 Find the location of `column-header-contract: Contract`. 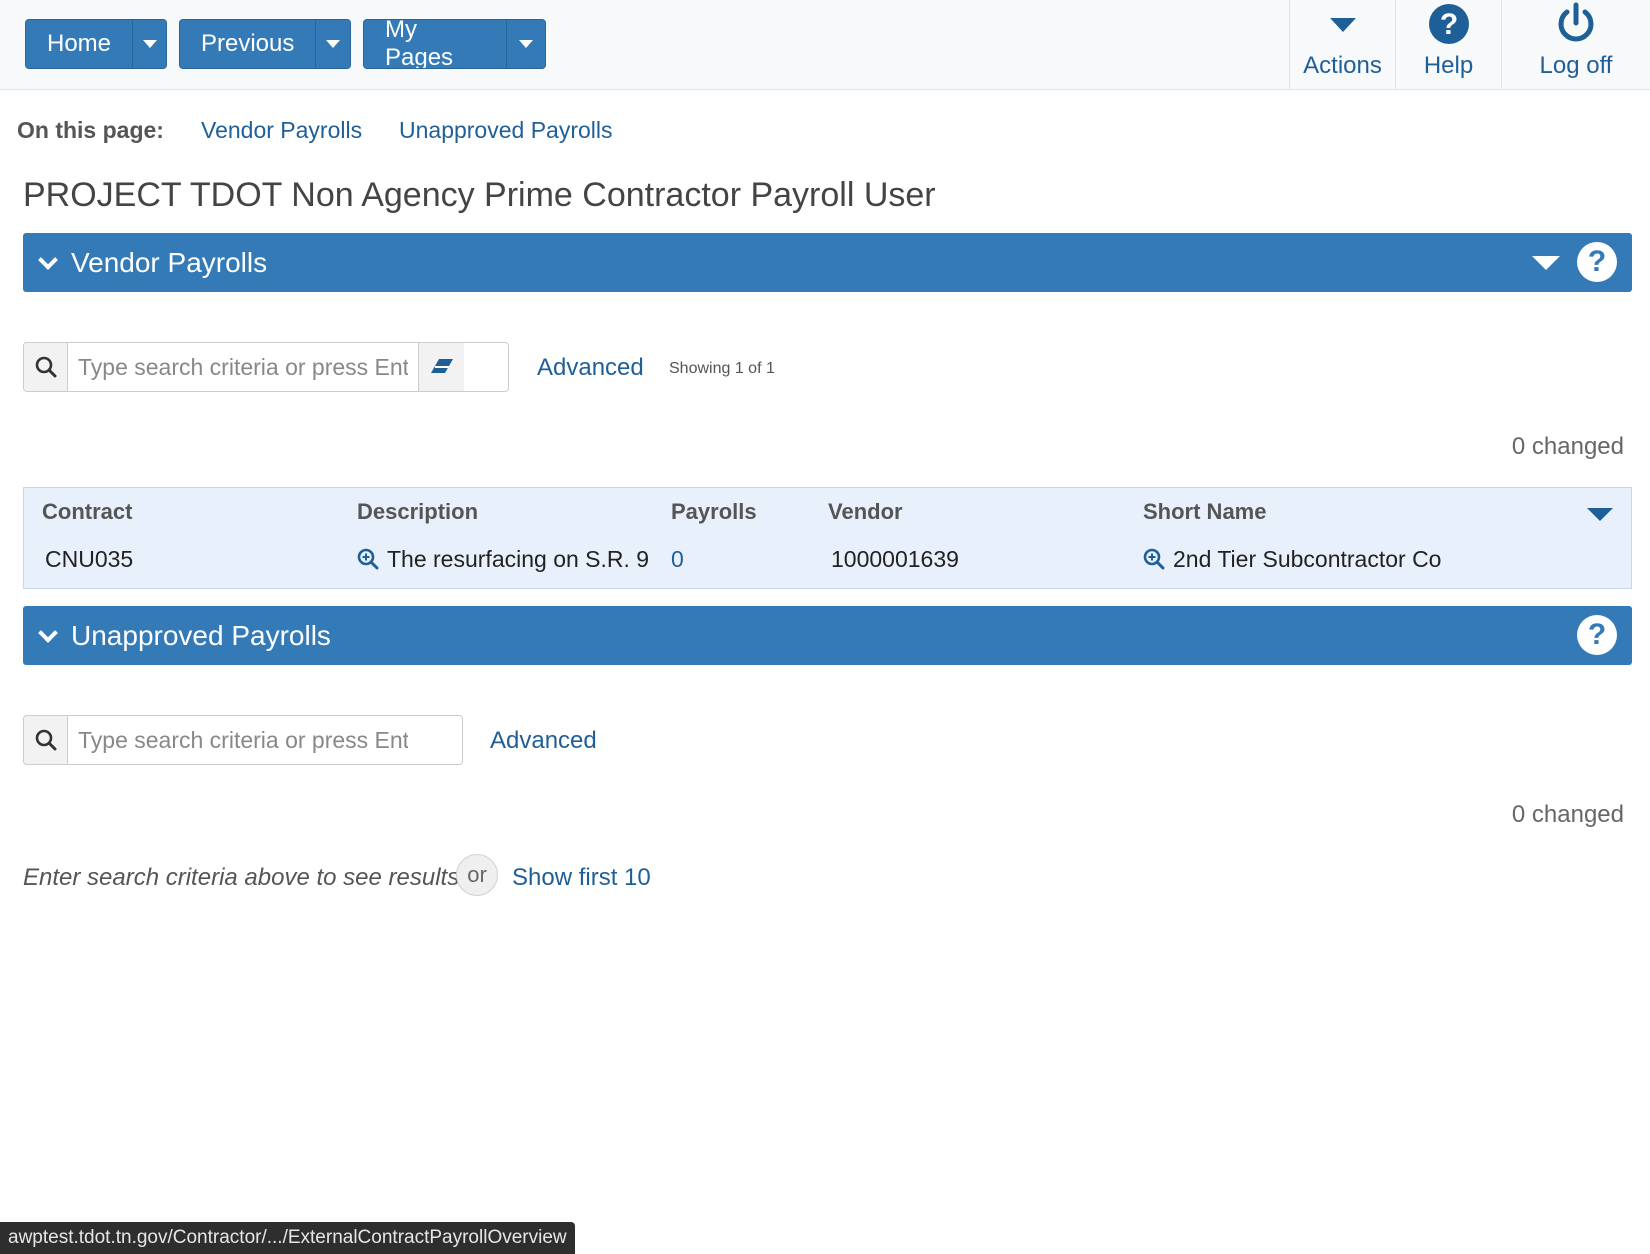

column-header-contract: Contract is located at coordinates (87, 512).